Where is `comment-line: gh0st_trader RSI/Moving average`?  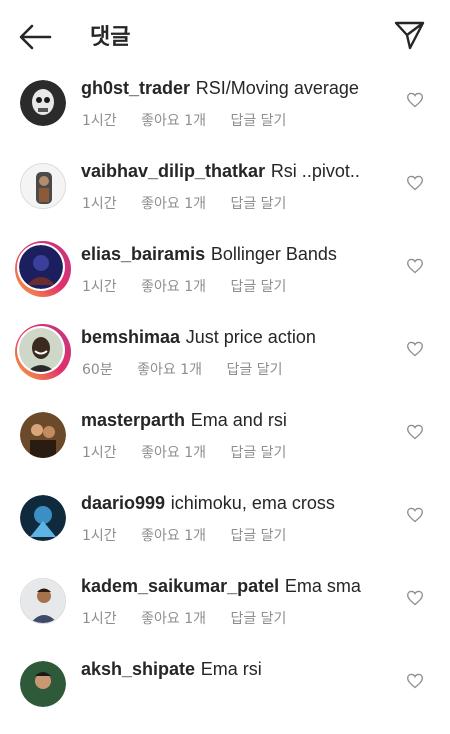 comment-line: gh0st_trader RSI/Moving average is located at coordinates (220, 88).